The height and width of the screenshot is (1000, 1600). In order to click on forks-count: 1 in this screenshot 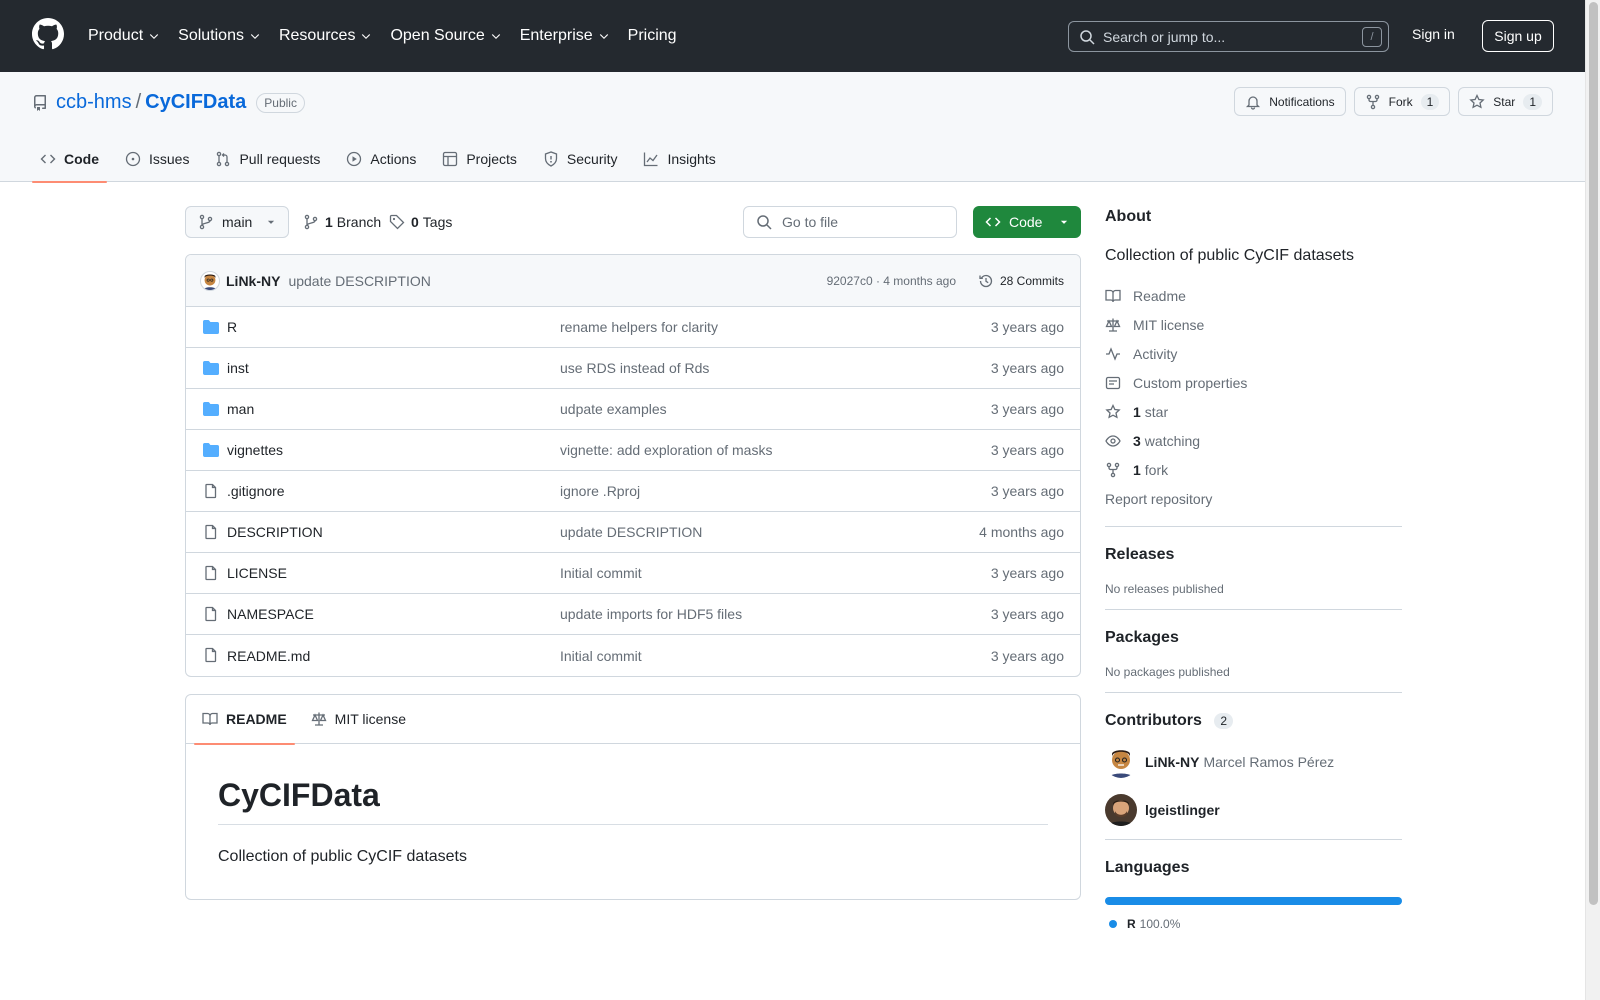, I will do `click(1137, 469)`.